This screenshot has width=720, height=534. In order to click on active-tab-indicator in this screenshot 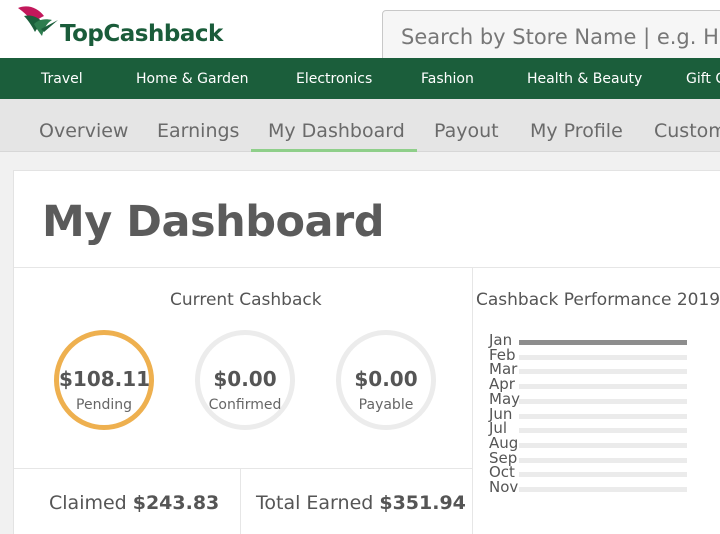, I will do `click(334, 150)`.